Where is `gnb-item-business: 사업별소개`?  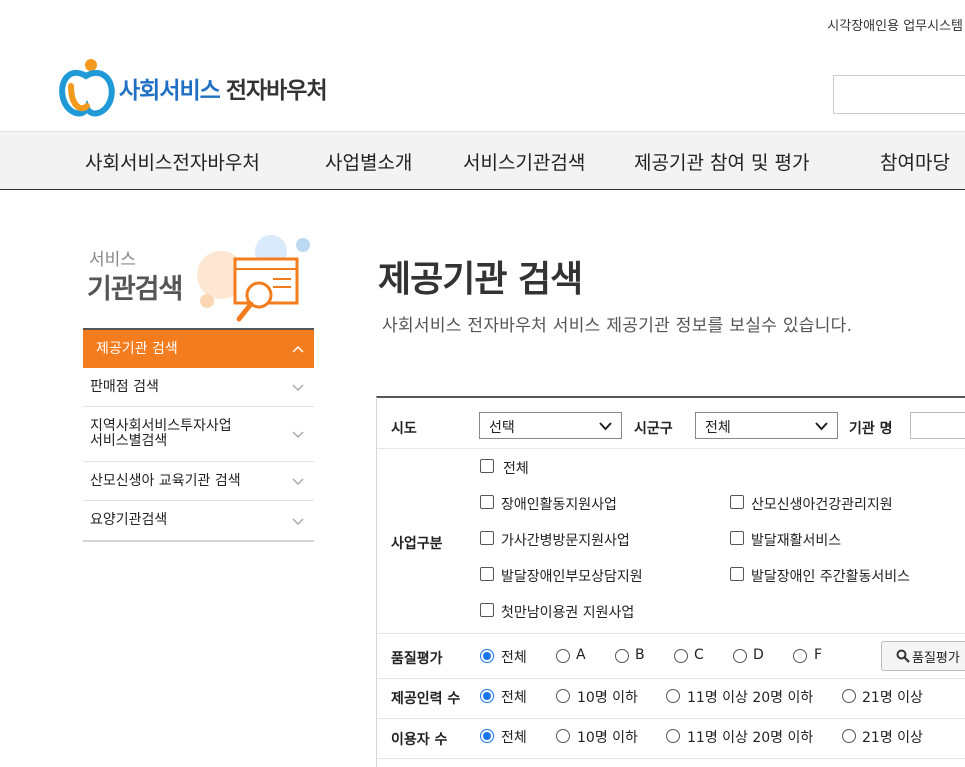 gnb-item-business: 사업별소개 is located at coordinates (368, 161).